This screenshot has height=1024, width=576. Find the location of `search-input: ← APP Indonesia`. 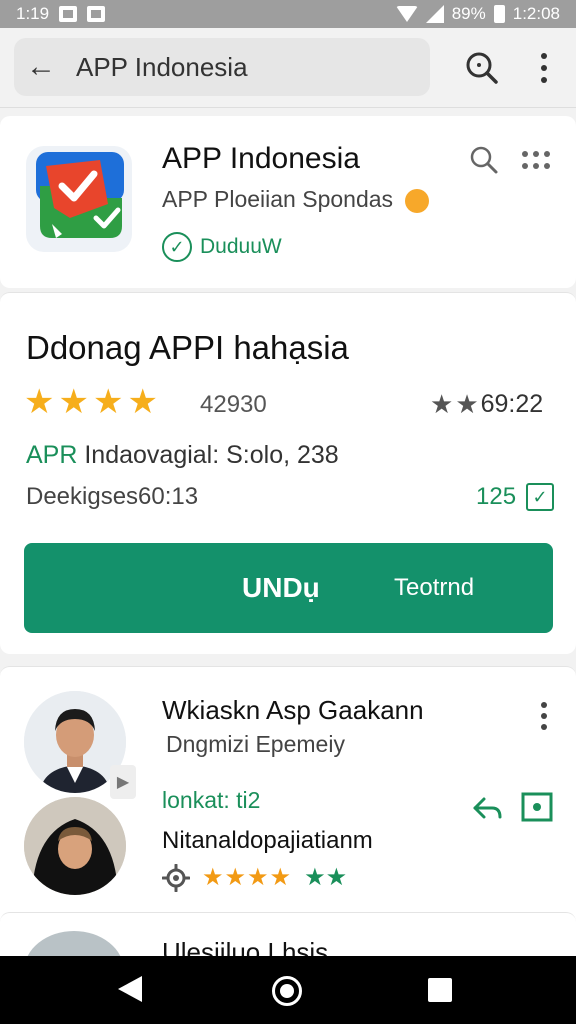

search-input: ← APP Indonesia is located at coordinates (222, 67).